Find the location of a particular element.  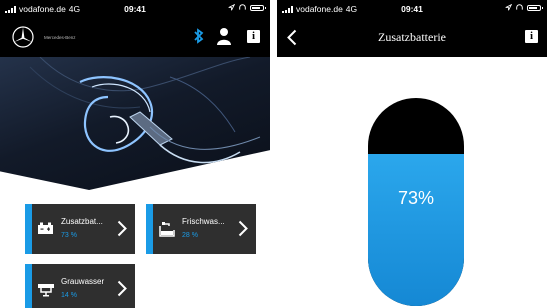

freshwater-tank-icon is located at coordinates (167, 229).